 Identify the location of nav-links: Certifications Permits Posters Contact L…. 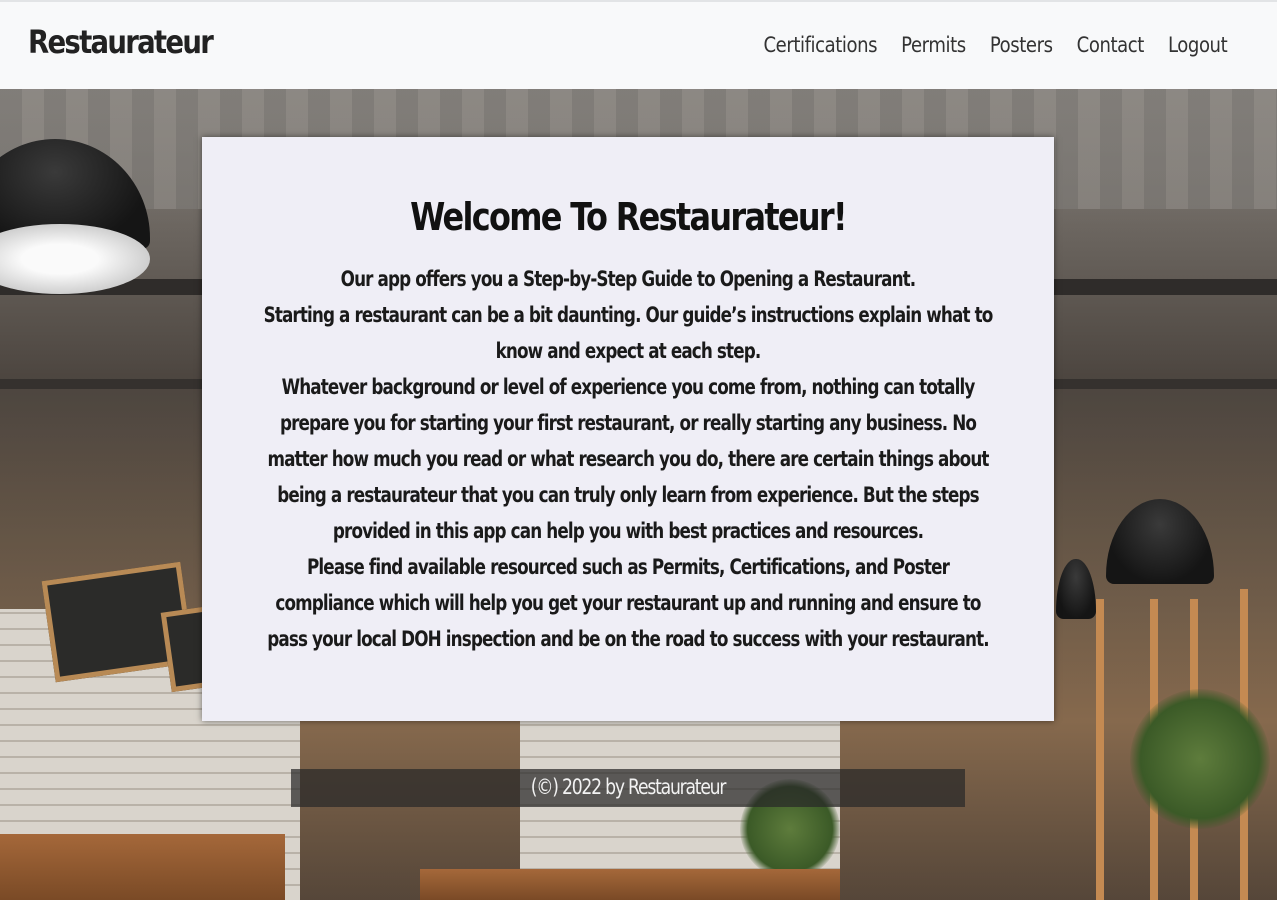
(983, 45).